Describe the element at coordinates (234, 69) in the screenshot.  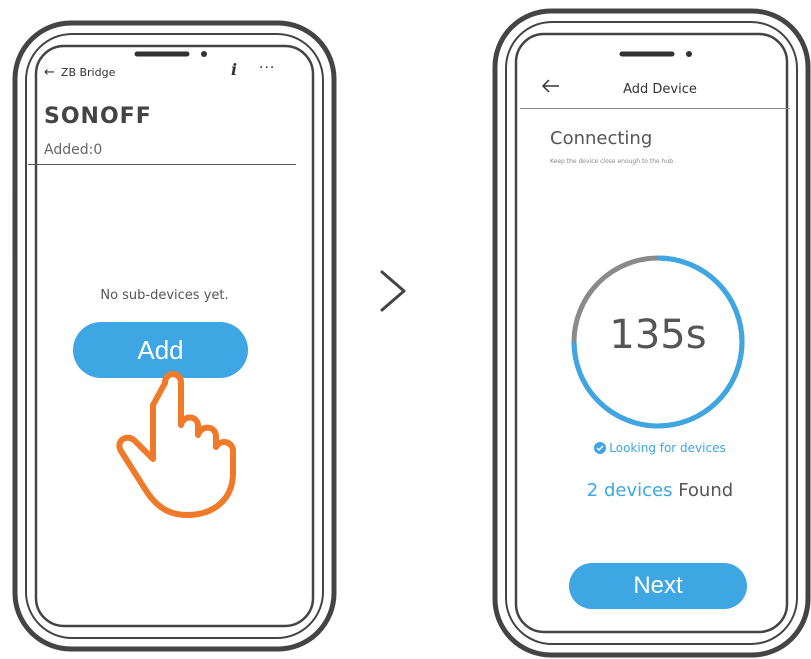
I see `info-icon: i` at that location.